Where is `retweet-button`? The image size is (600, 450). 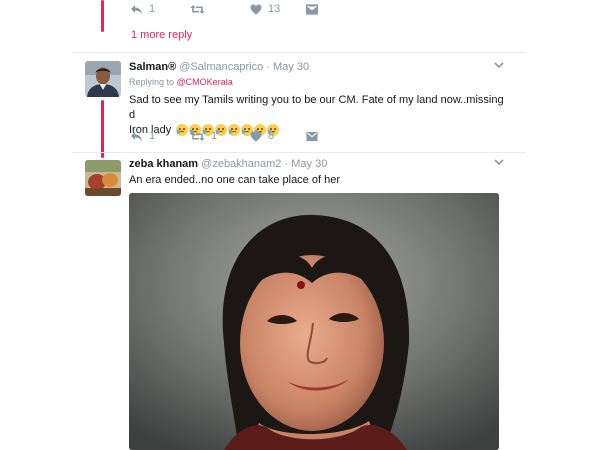
retweet-button is located at coordinates (220, 9).